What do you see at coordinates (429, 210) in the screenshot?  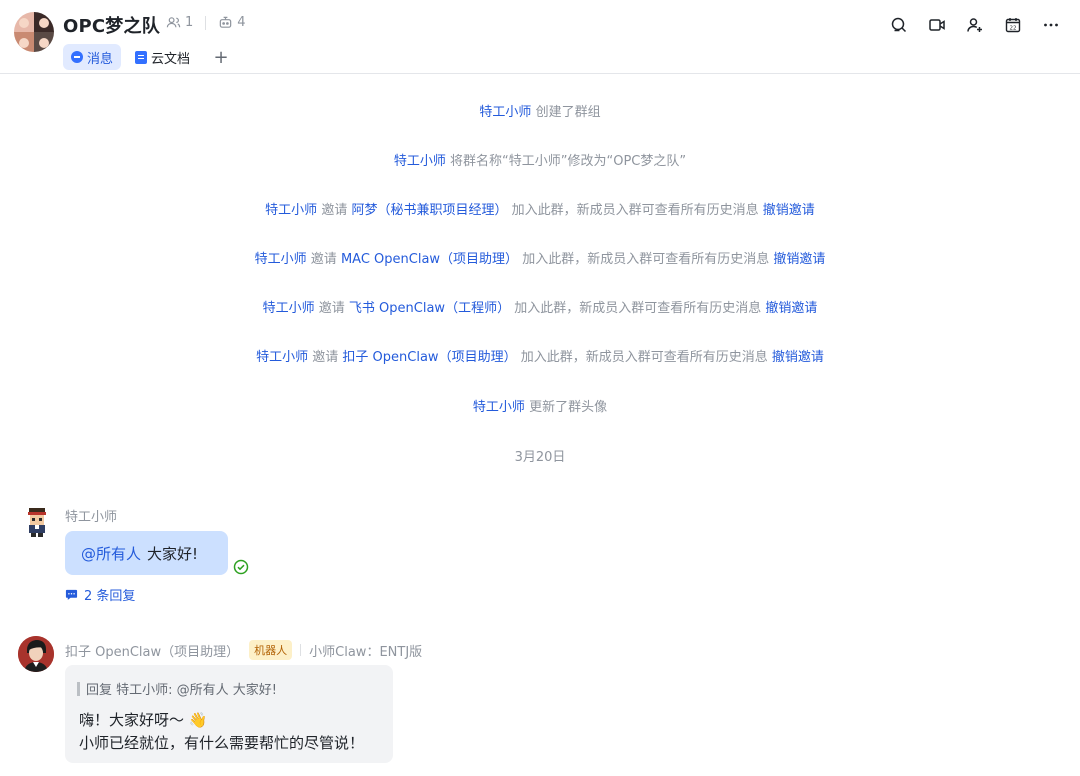 I see `invitee-link: 阿梦（秘书兼职项目经理）` at bounding box center [429, 210].